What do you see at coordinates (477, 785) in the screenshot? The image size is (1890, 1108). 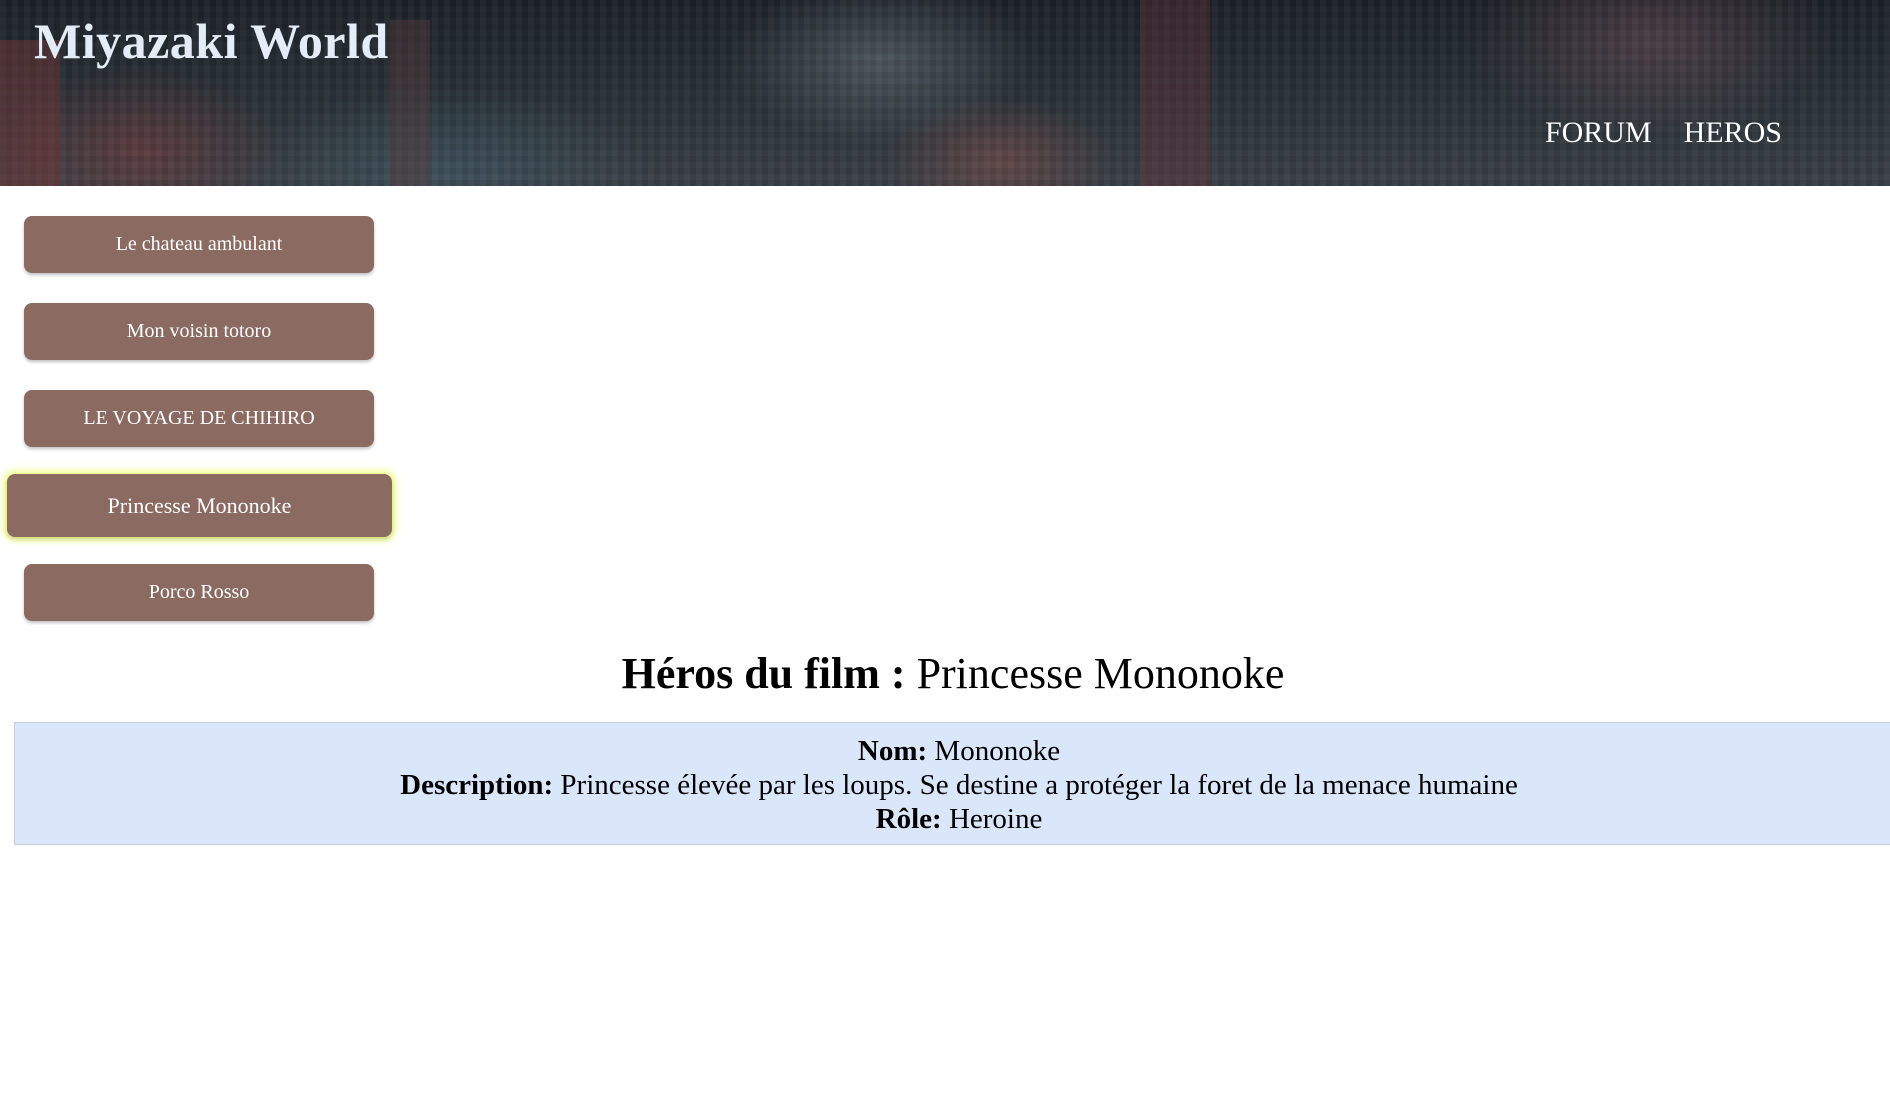 I see `hero-description-label: Description:` at bounding box center [477, 785].